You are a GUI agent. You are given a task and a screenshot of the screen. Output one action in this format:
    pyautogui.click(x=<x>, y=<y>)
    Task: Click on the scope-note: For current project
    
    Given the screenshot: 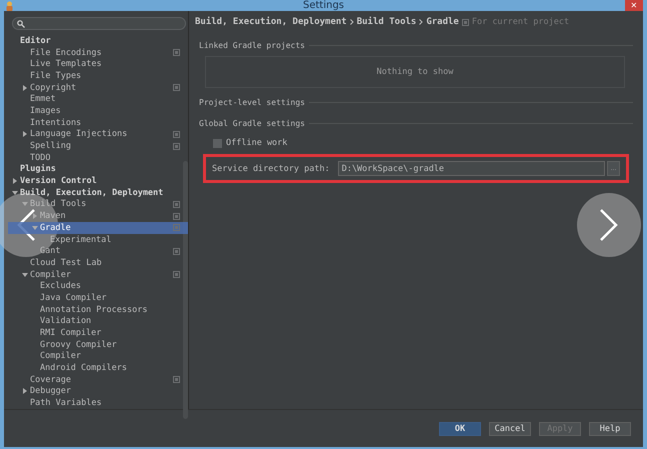 What is the action you would take?
    pyautogui.click(x=521, y=22)
    